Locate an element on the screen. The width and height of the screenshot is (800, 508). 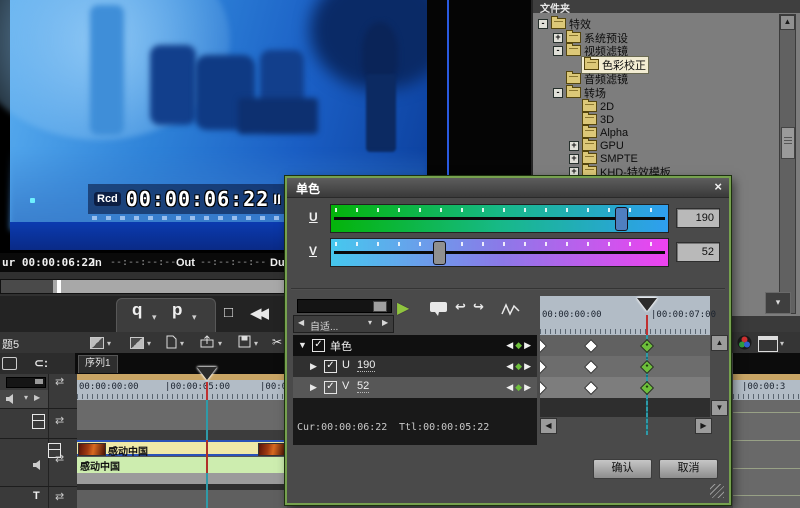
stop-button: □ is located at coordinates (228, 312).